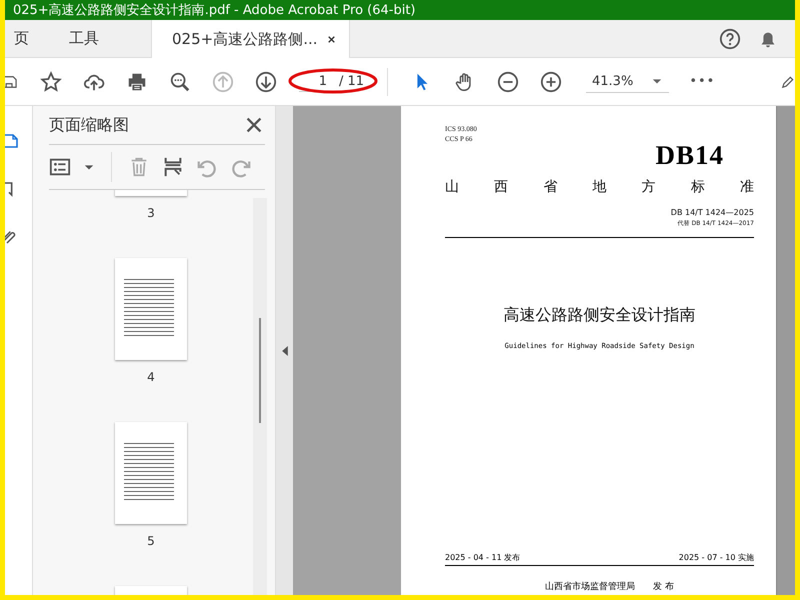  Describe the element at coordinates (712, 212) in the screenshot. I see `standard-number: DB 14/T 1424—2025` at that location.